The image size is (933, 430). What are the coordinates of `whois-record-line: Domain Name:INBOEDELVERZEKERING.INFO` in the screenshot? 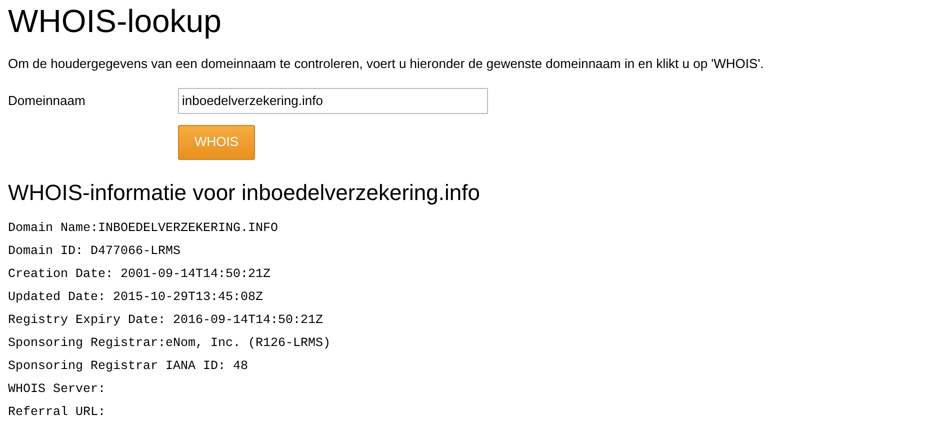 It's located at (143, 228).